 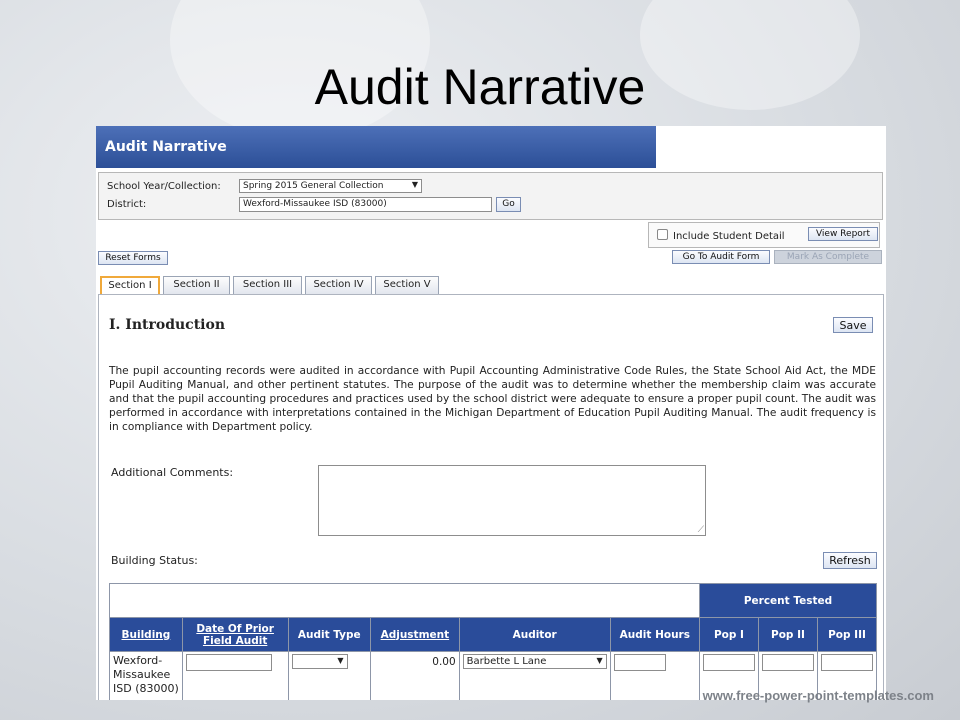 What do you see at coordinates (662, 234) in the screenshot?
I see `include-student-detail-checkbox` at bounding box center [662, 234].